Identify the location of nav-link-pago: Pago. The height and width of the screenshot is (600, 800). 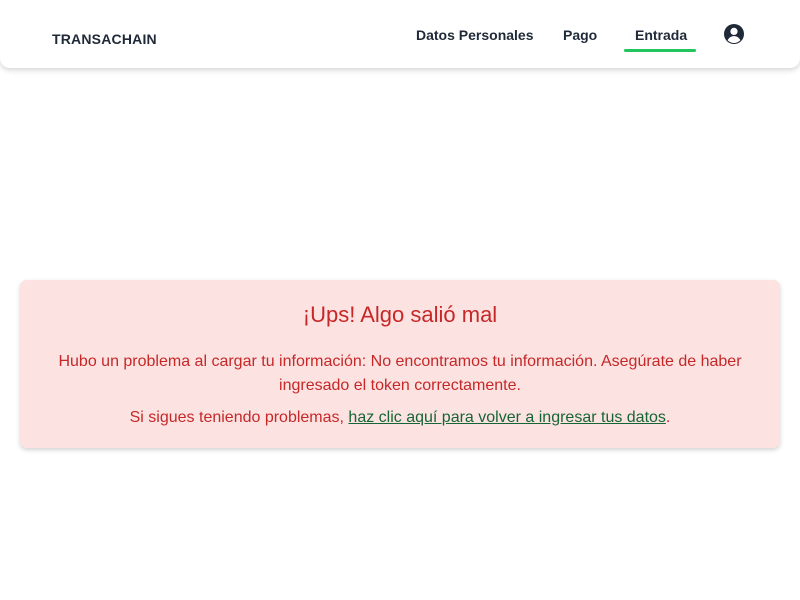
(580, 35).